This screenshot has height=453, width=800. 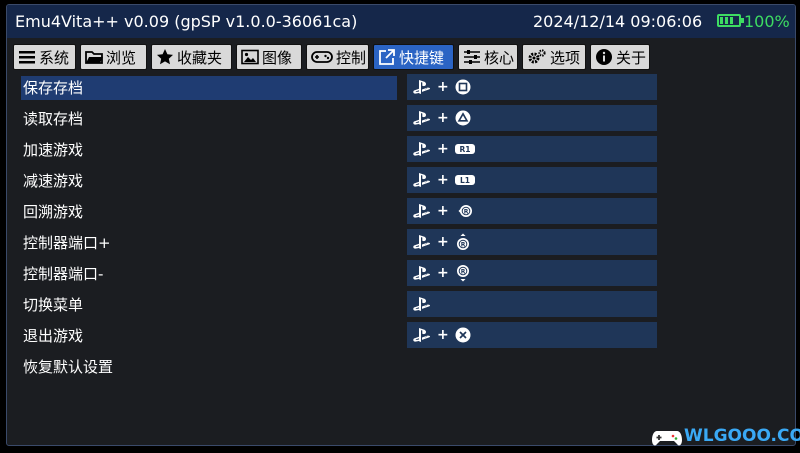 I want to click on datetime: 2024/12/14 09:06:06, so click(x=618, y=21).